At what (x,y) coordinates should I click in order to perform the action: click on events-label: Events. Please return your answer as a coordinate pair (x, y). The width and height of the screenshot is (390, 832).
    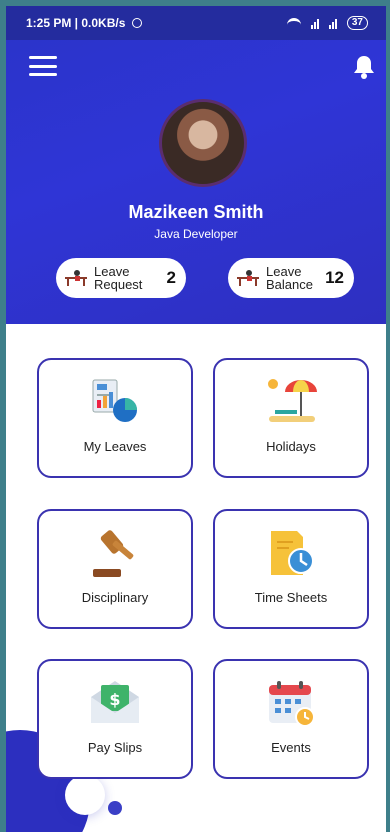
    Looking at the image, I should click on (291, 747).